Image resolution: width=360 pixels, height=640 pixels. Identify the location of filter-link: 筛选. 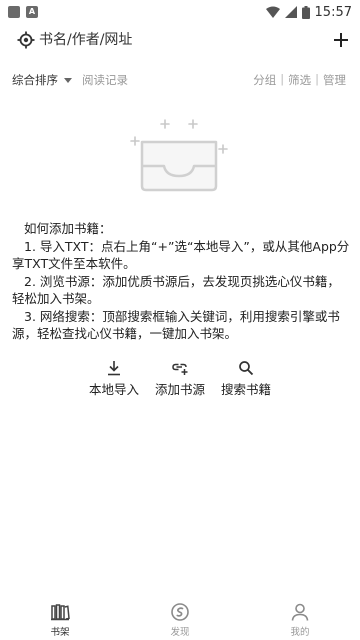
(299, 80).